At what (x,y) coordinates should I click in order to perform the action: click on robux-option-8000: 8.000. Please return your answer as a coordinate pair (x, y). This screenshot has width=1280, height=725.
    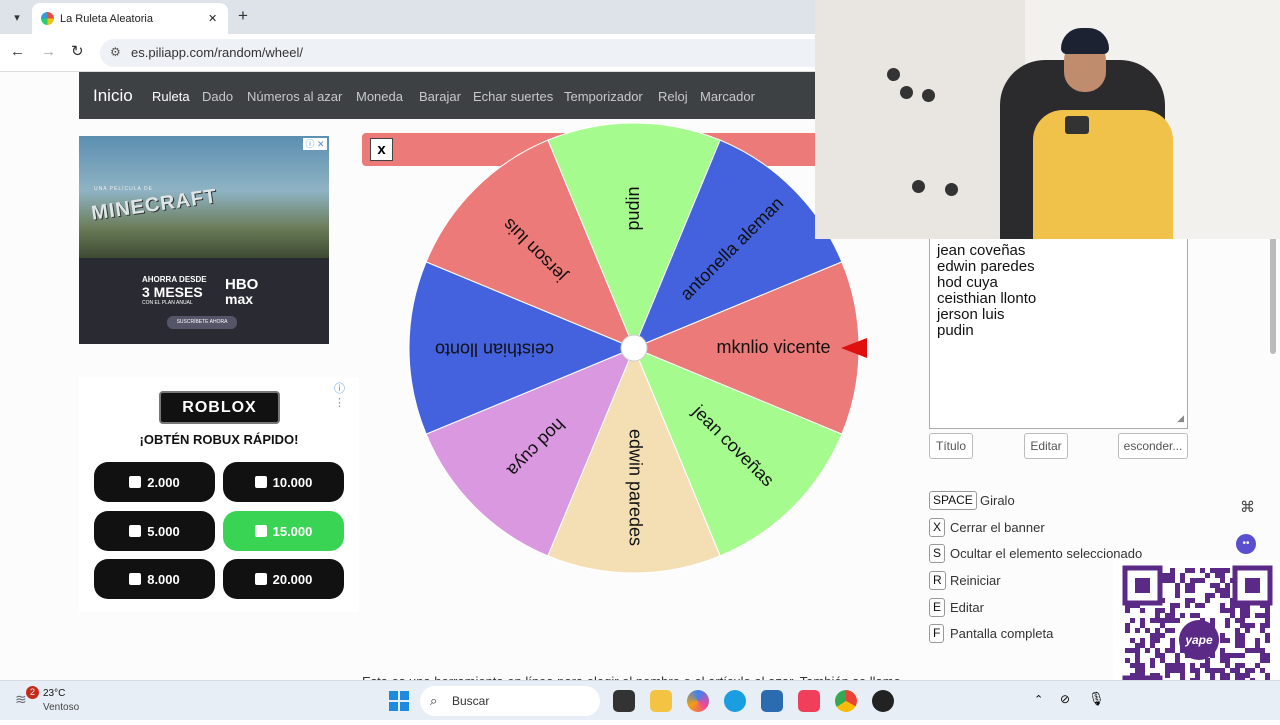
    Looking at the image, I should click on (154, 579).